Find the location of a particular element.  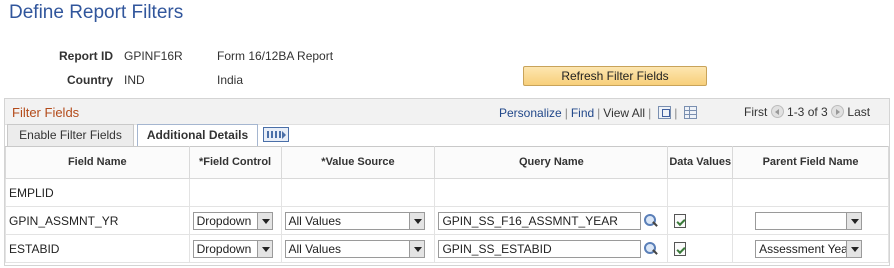

query-name-cell is located at coordinates (551, 192).